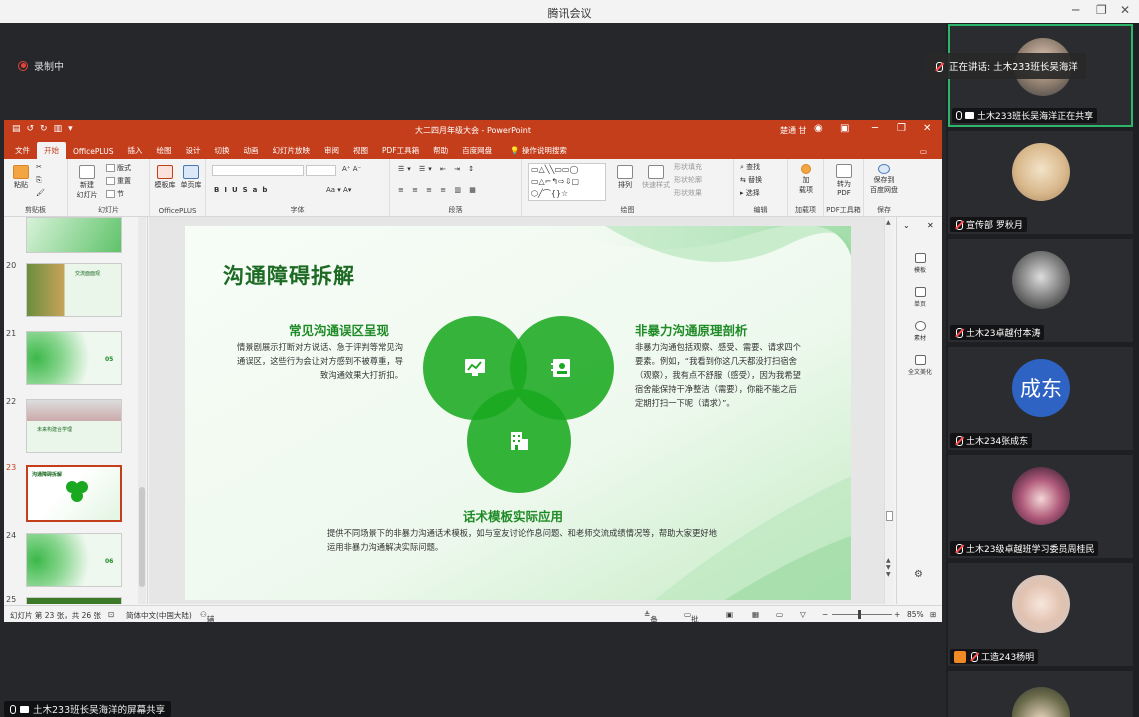 The height and width of the screenshot is (717, 1139). What do you see at coordinates (751, 180) in the screenshot?
I see `replace-button: ⇆ 替换` at bounding box center [751, 180].